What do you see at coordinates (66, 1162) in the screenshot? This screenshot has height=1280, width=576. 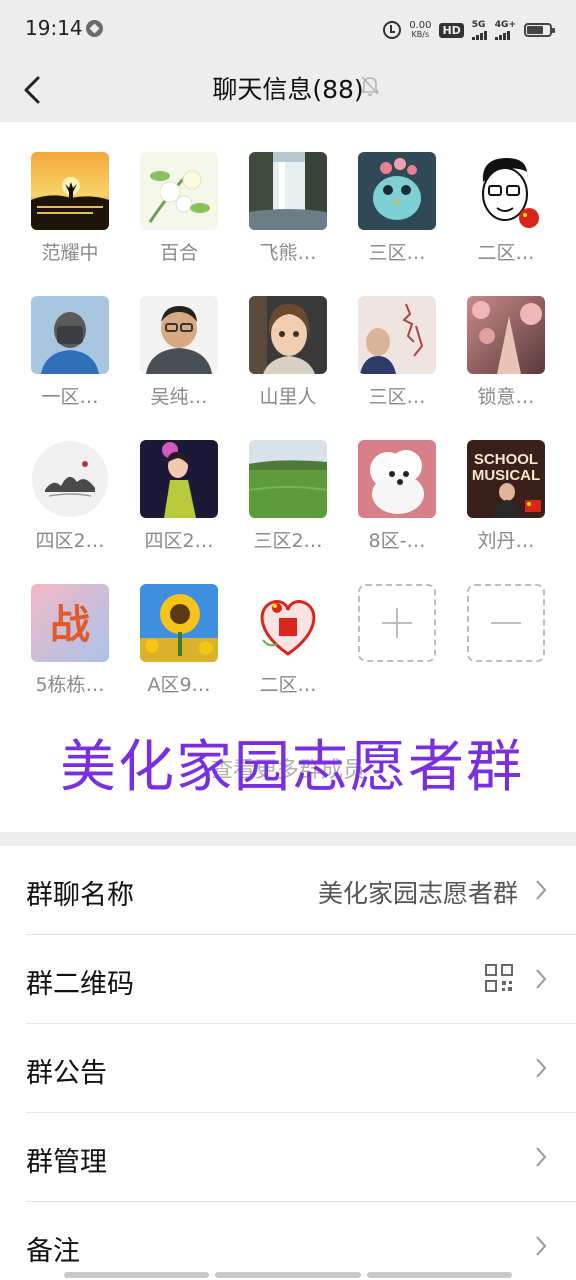 I see `group-manage-label: 群管理` at bounding box center [66, 1162].